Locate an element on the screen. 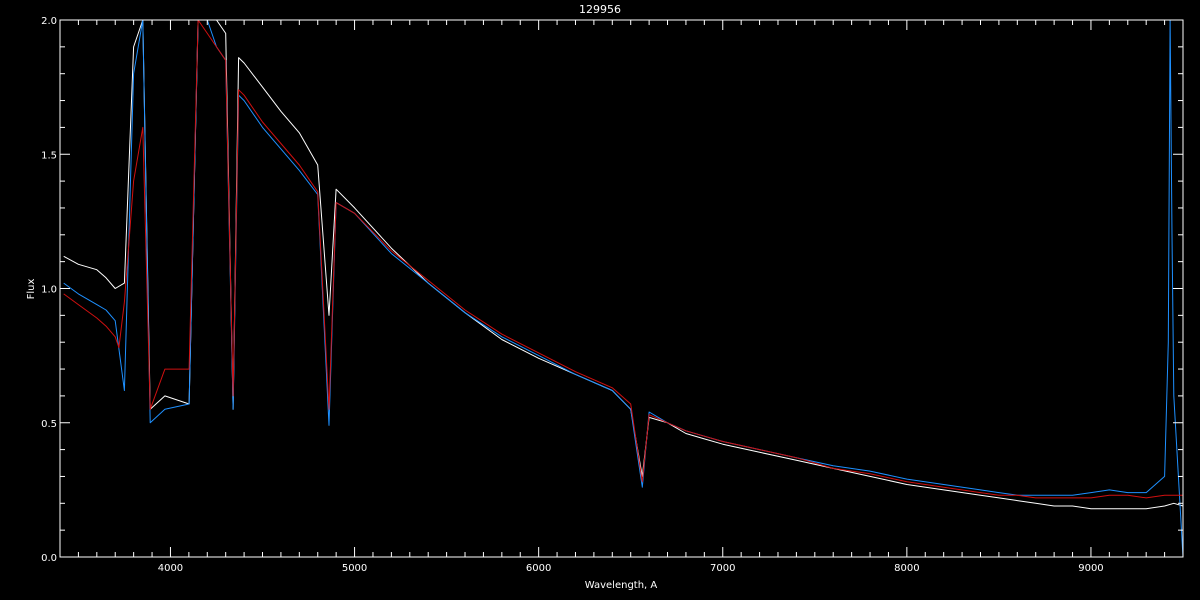 The width and height of the screenshot is (1200, 600). chart-title: 129956 is located at coordinates (600, 9).